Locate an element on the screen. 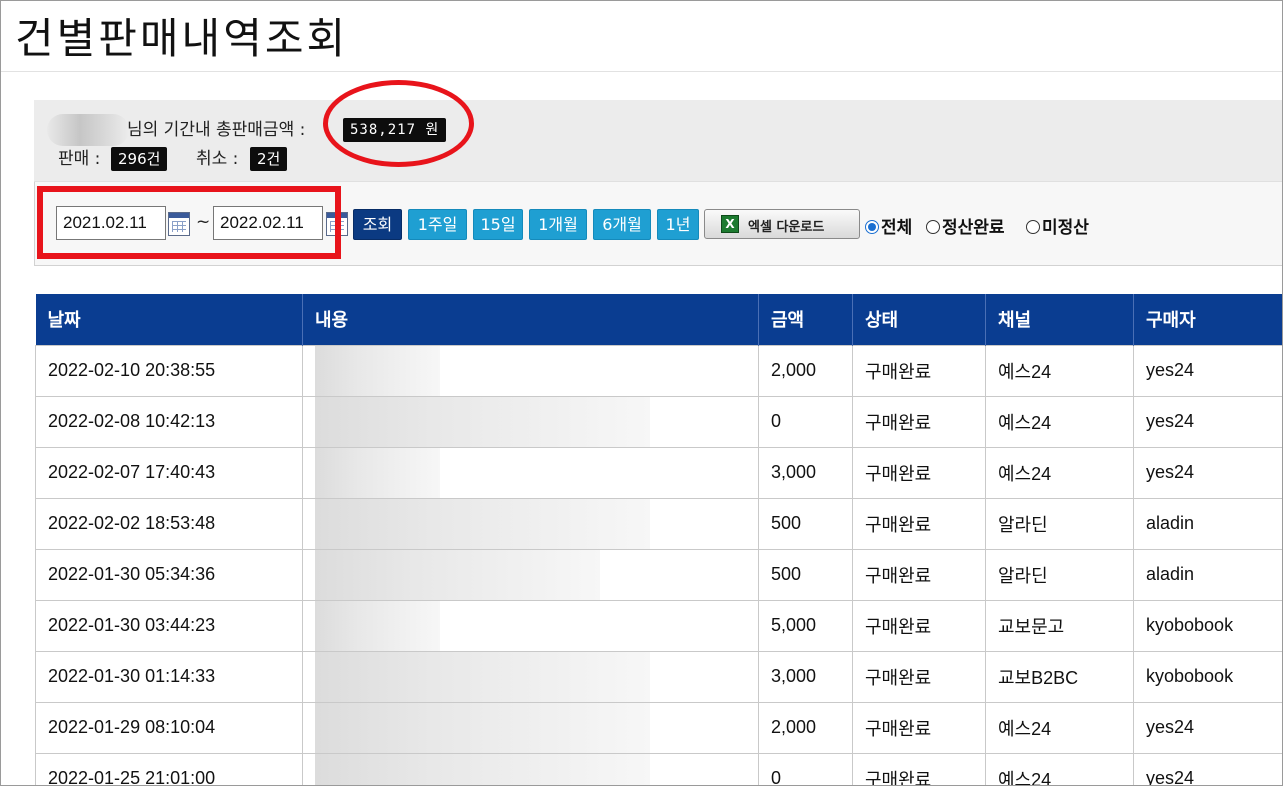 The width and height of the screenshot is (1283, 786). excel-download-button: X 엑셀 다운로드 is located at coordinates (782, 224).